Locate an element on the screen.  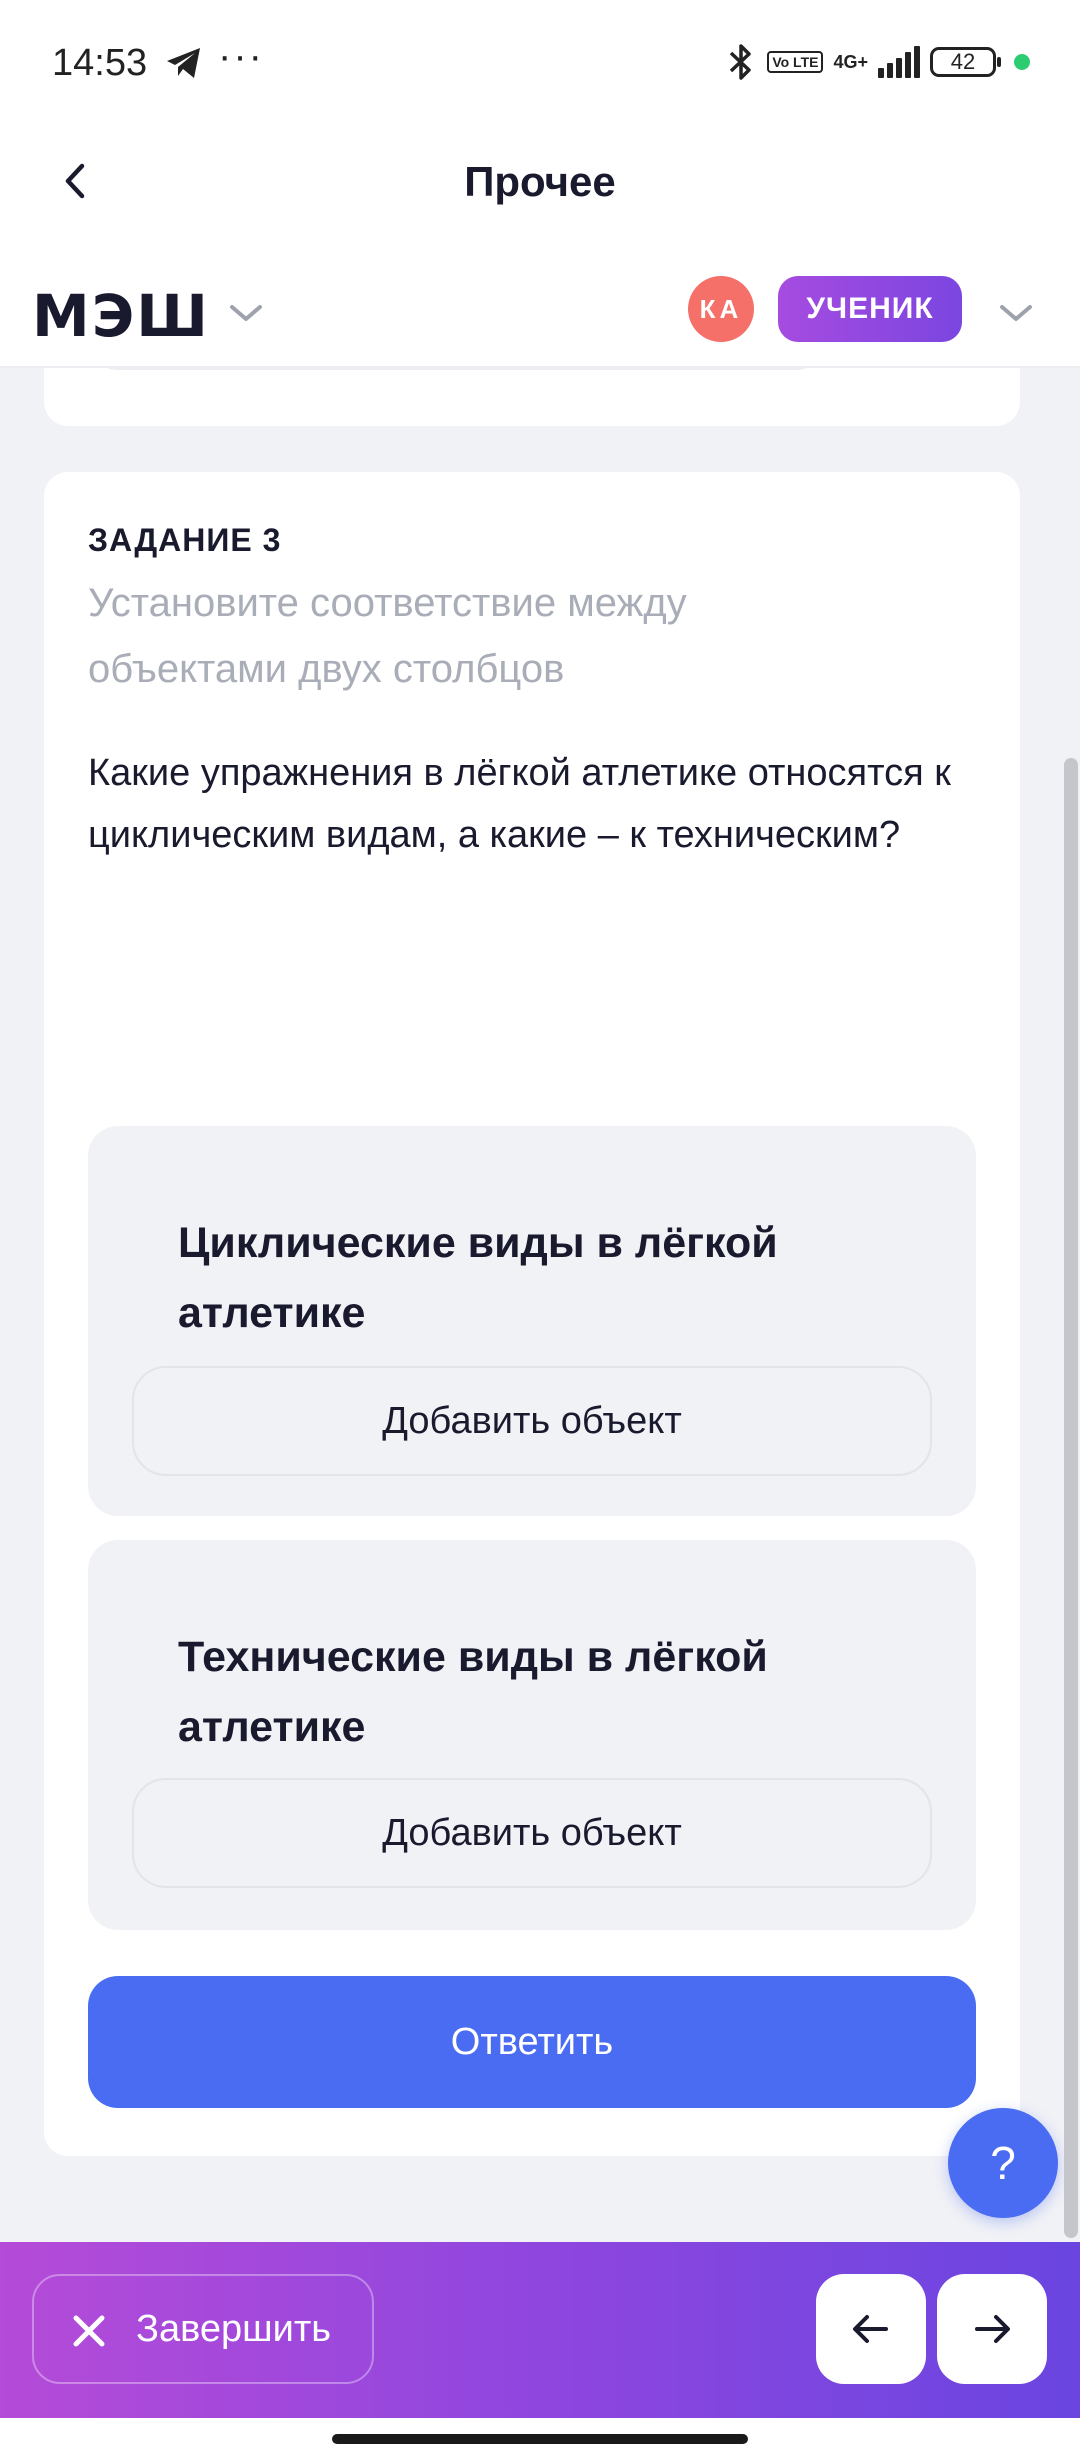
group-title: Циклические виды в лёгкой атлетике is located at coordinates (478, 1278).